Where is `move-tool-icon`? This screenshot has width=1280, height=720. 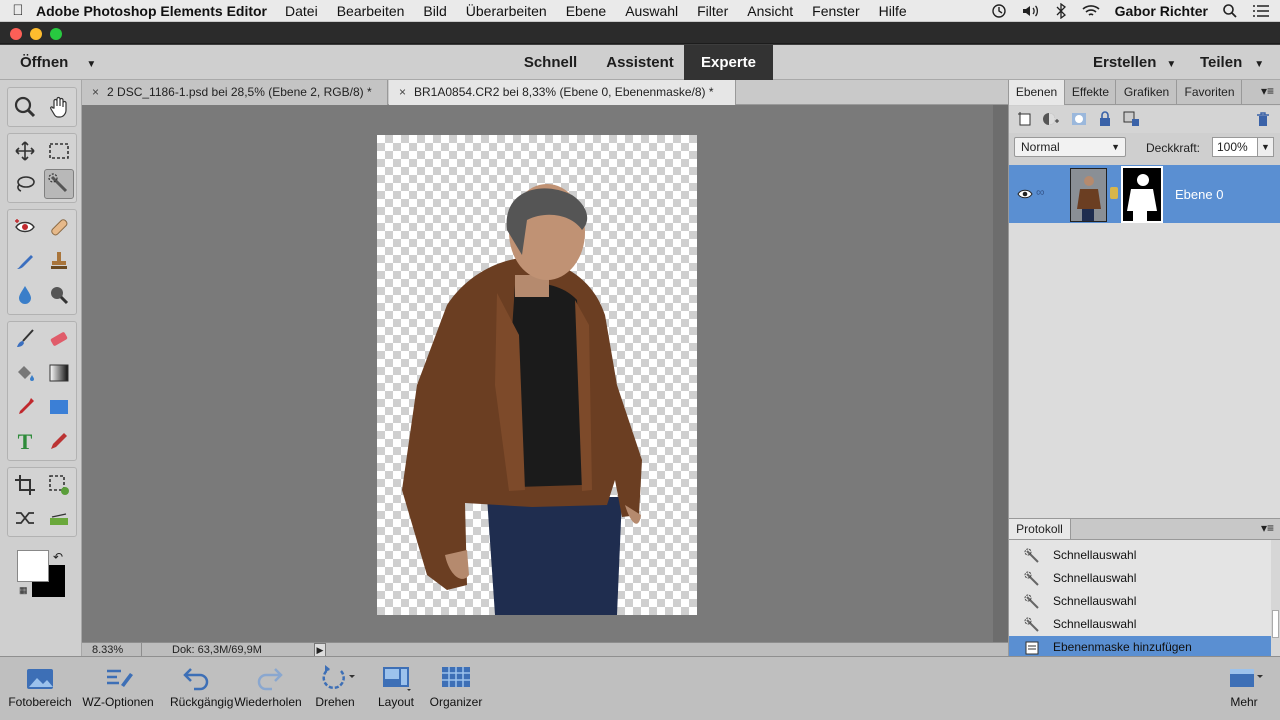 move-tool-icon is located at coordinates (25, 151).